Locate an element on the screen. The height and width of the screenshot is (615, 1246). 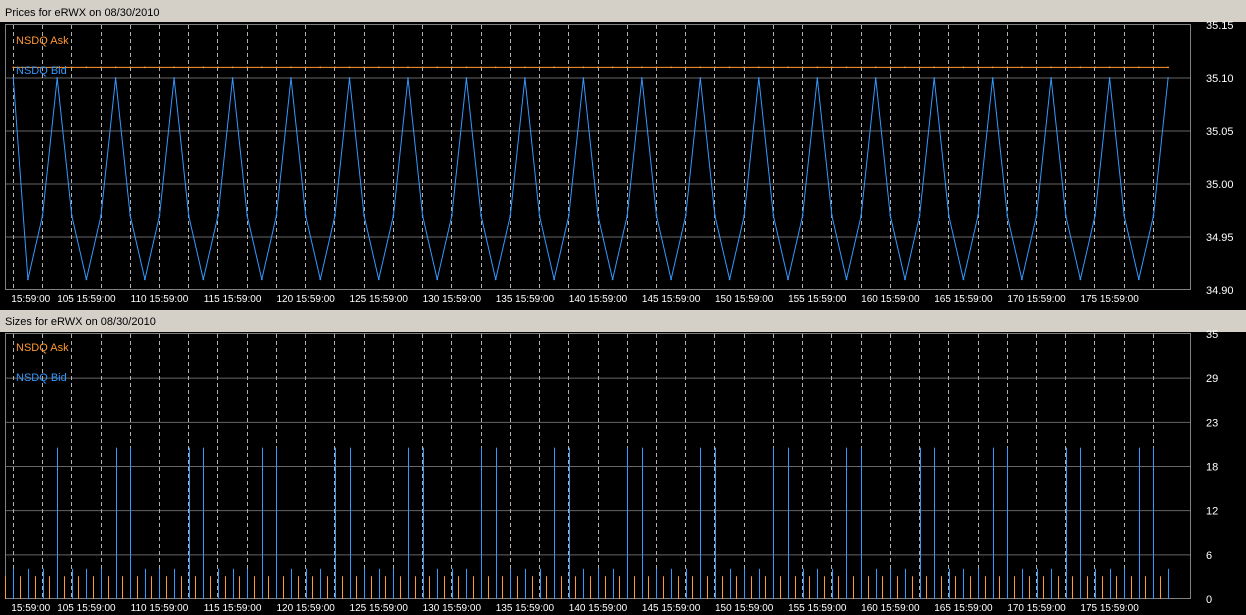
x-tick-label: 150 15:59:00 is located at coordinates (744, 608).